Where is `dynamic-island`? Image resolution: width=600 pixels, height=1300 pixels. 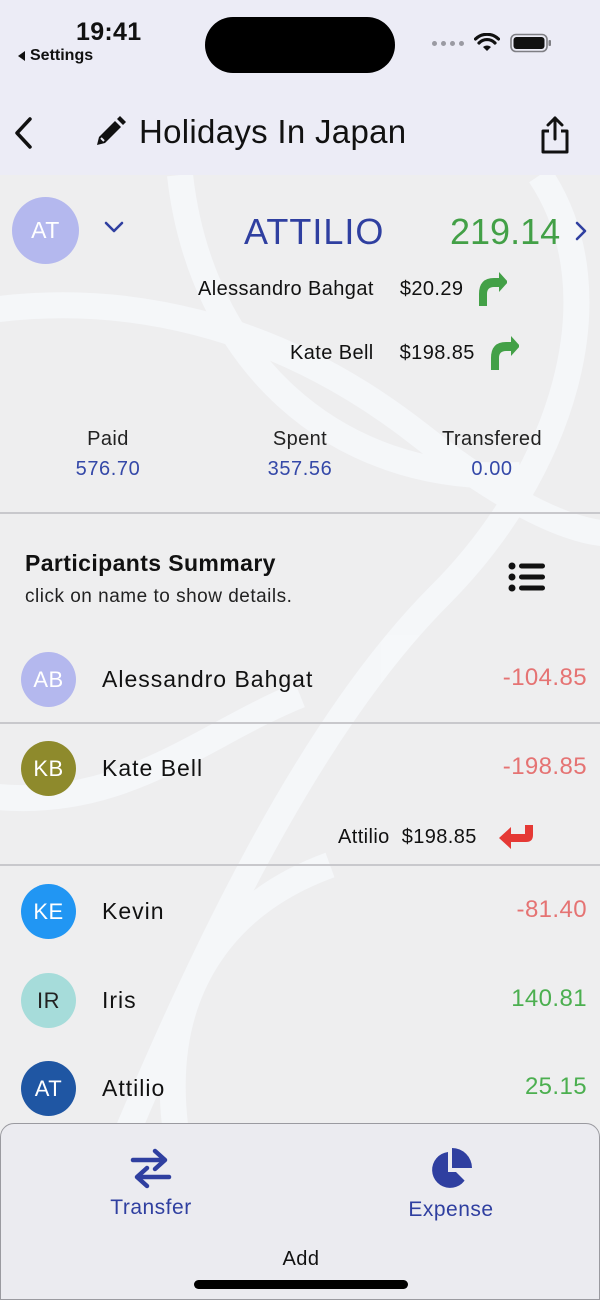
dynamic-island is located at coordinates (300, 45).